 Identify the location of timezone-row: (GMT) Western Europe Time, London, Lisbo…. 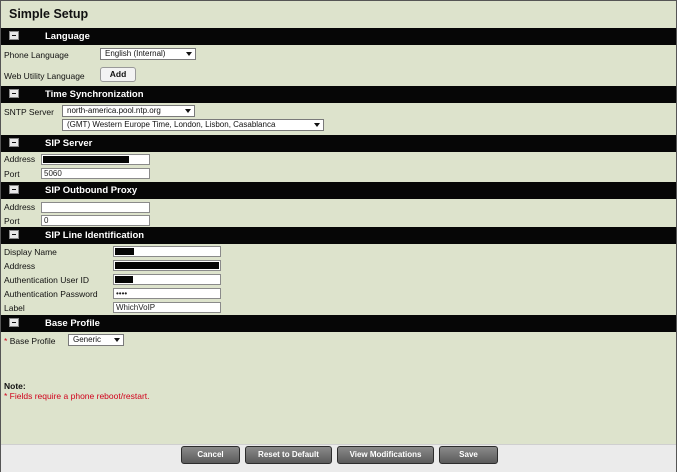
(338, 125).